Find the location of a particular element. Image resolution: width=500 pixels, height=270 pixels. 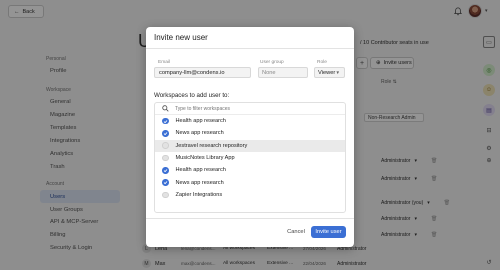

workspaces-heading: Workspaces to add user to: is located at coordinates (192, 95).